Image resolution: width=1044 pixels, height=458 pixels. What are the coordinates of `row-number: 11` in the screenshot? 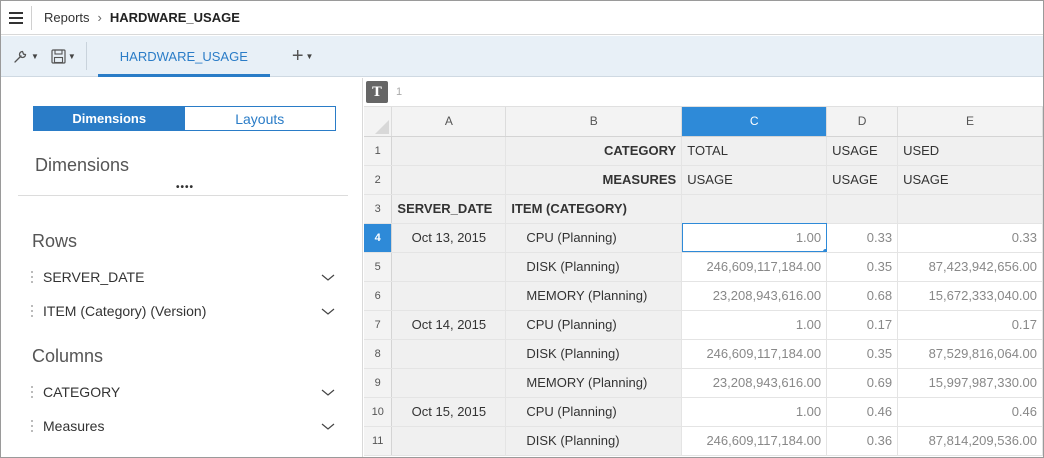 It's located at (378, 441).